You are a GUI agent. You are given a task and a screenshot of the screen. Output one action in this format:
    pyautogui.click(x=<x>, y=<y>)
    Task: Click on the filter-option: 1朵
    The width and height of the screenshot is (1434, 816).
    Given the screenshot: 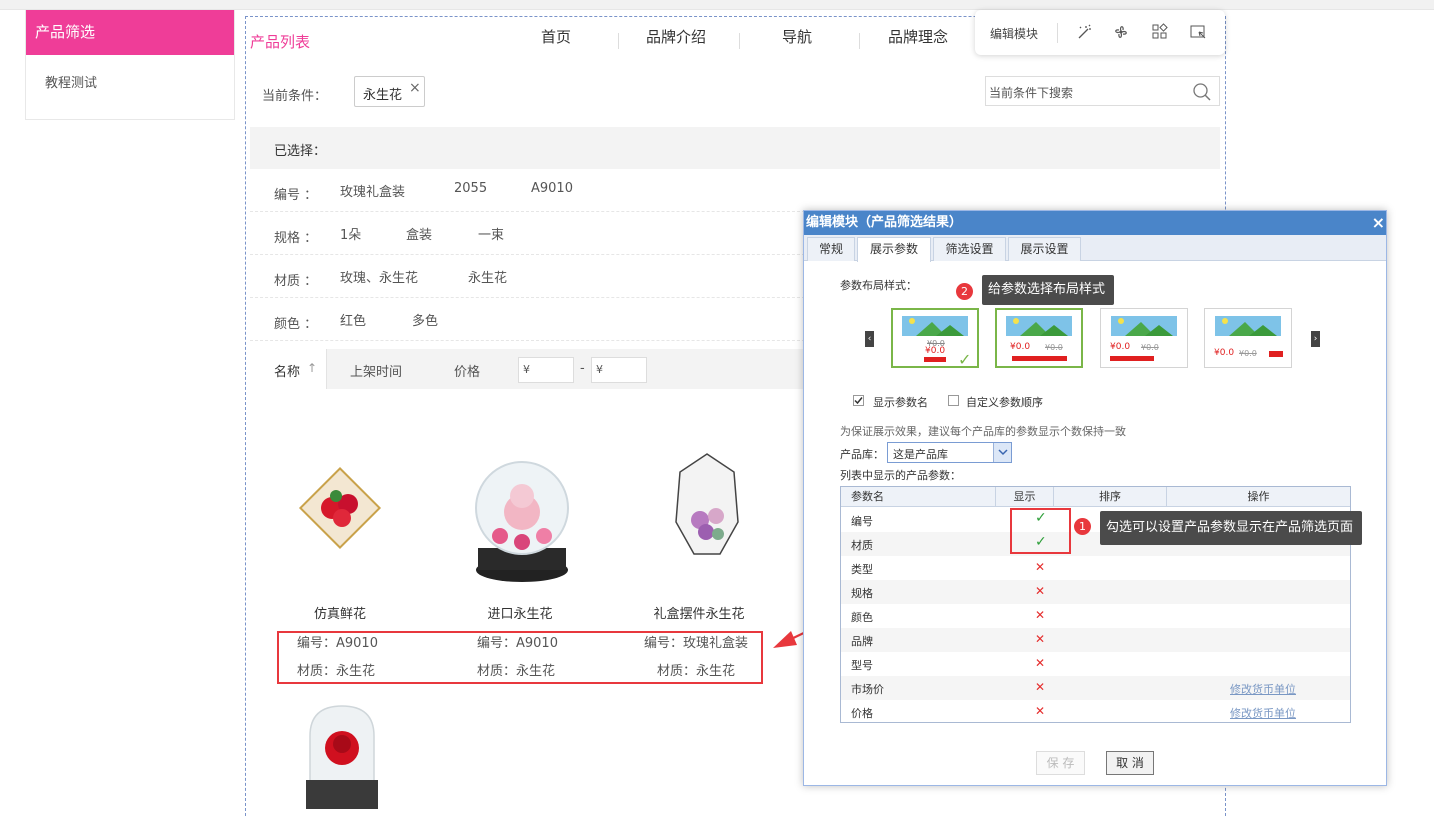 What is the action you would take?
    pyautogui.click(x=350, y=233)
    